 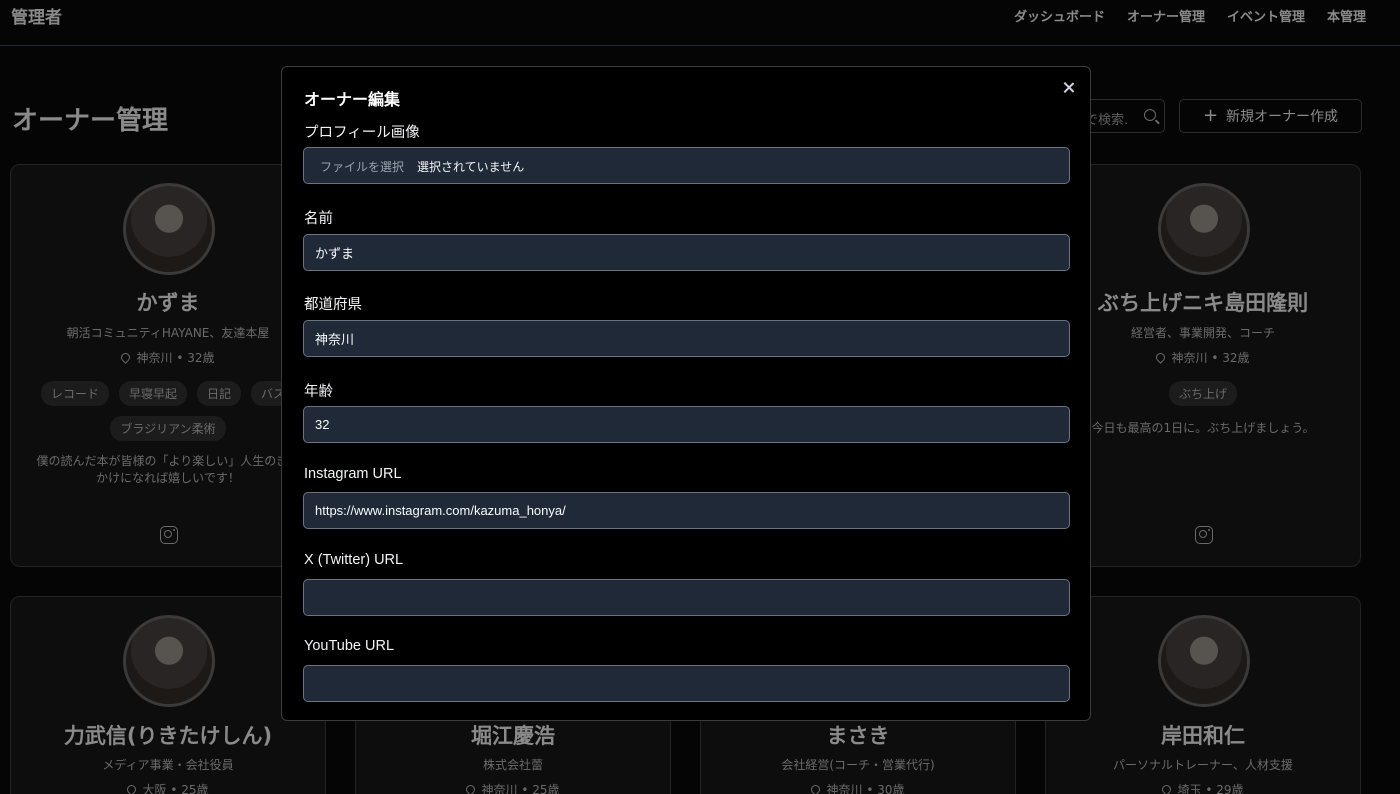 I want to click on name-label: 名前, so click(x=318, y=219).